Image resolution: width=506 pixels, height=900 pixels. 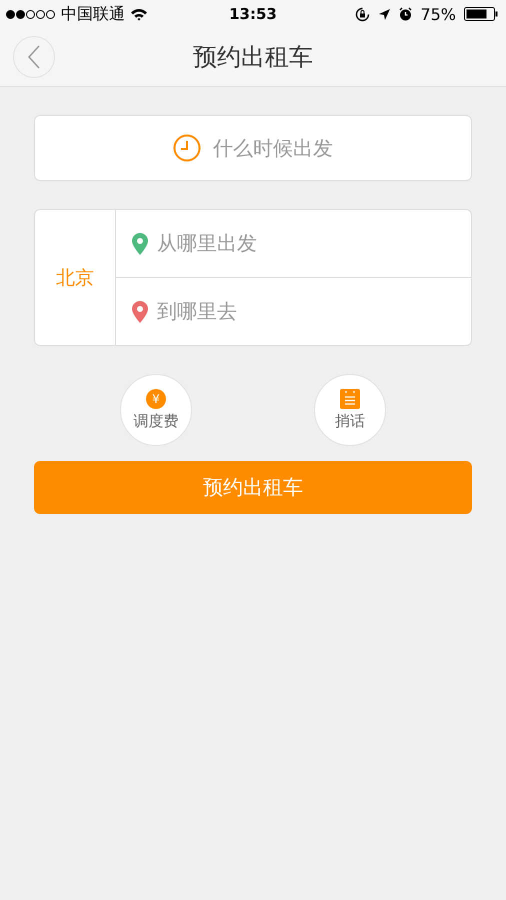 What do you see at coordinates (350, 399) in the screenshot?
I see `note-icon` at bounding box center [350, 399].